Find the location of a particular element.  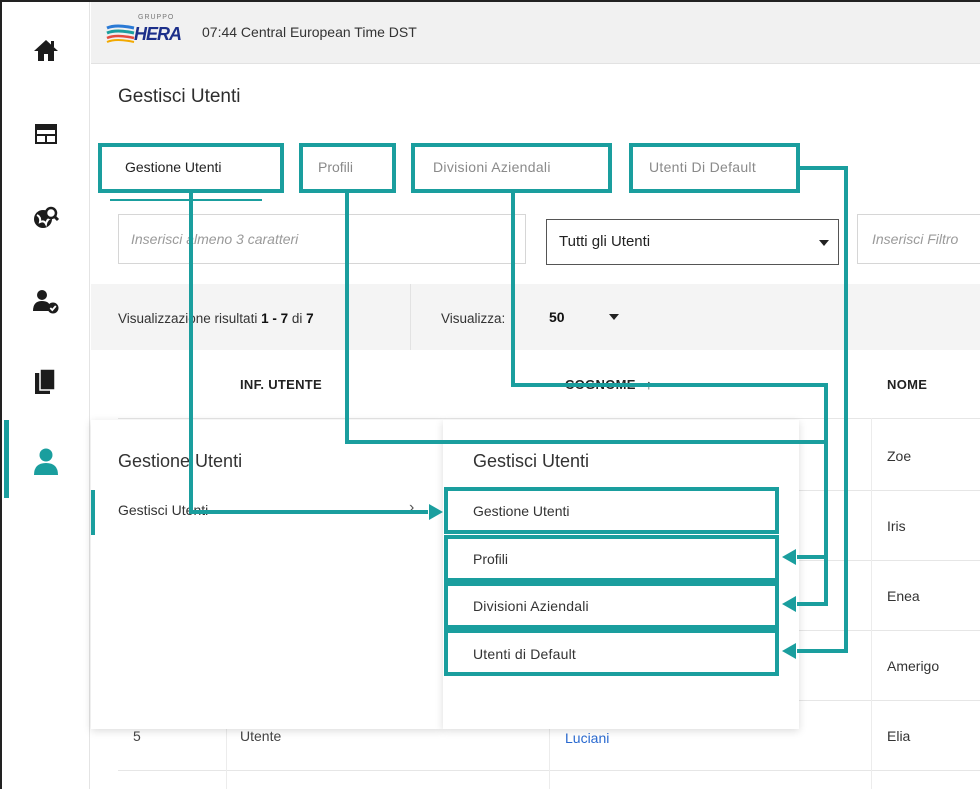

menu-item-profili: Profili is located at coordinates (490, 559).